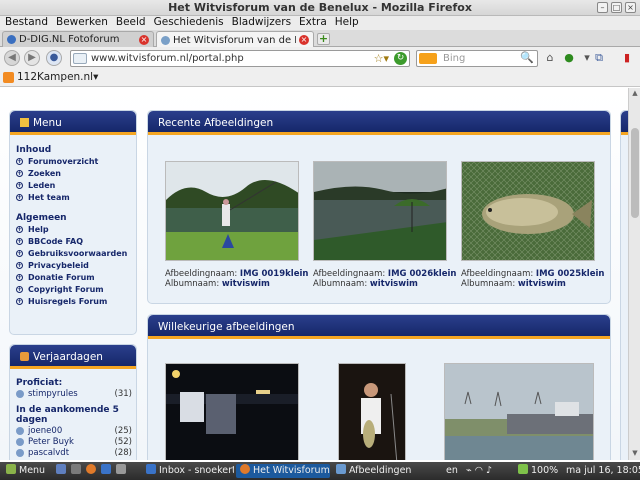 The width and height of the screenshot is (640, 480). I want to click on cake-icon, so click(24, 356).